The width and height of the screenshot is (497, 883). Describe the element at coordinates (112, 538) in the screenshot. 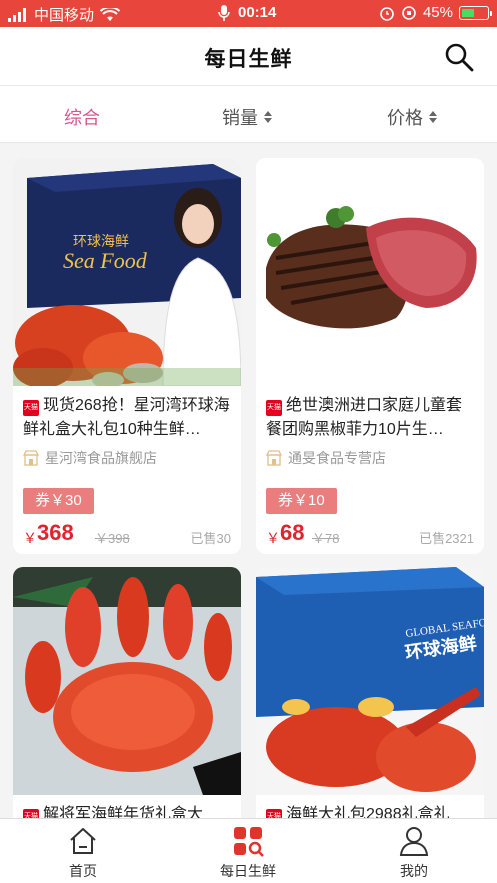

I see `original-price: ￥398` at that location.